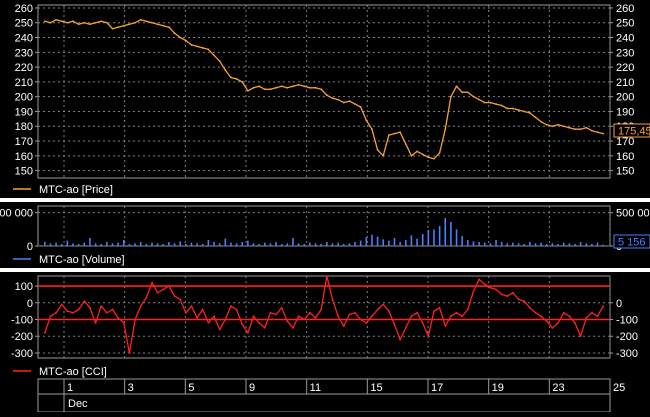 The image size is (650, 417). What do you see at coordinates (498, 388) in the screenshot?
I see `x-tick-label: 19` at bounding box center [498, 388].